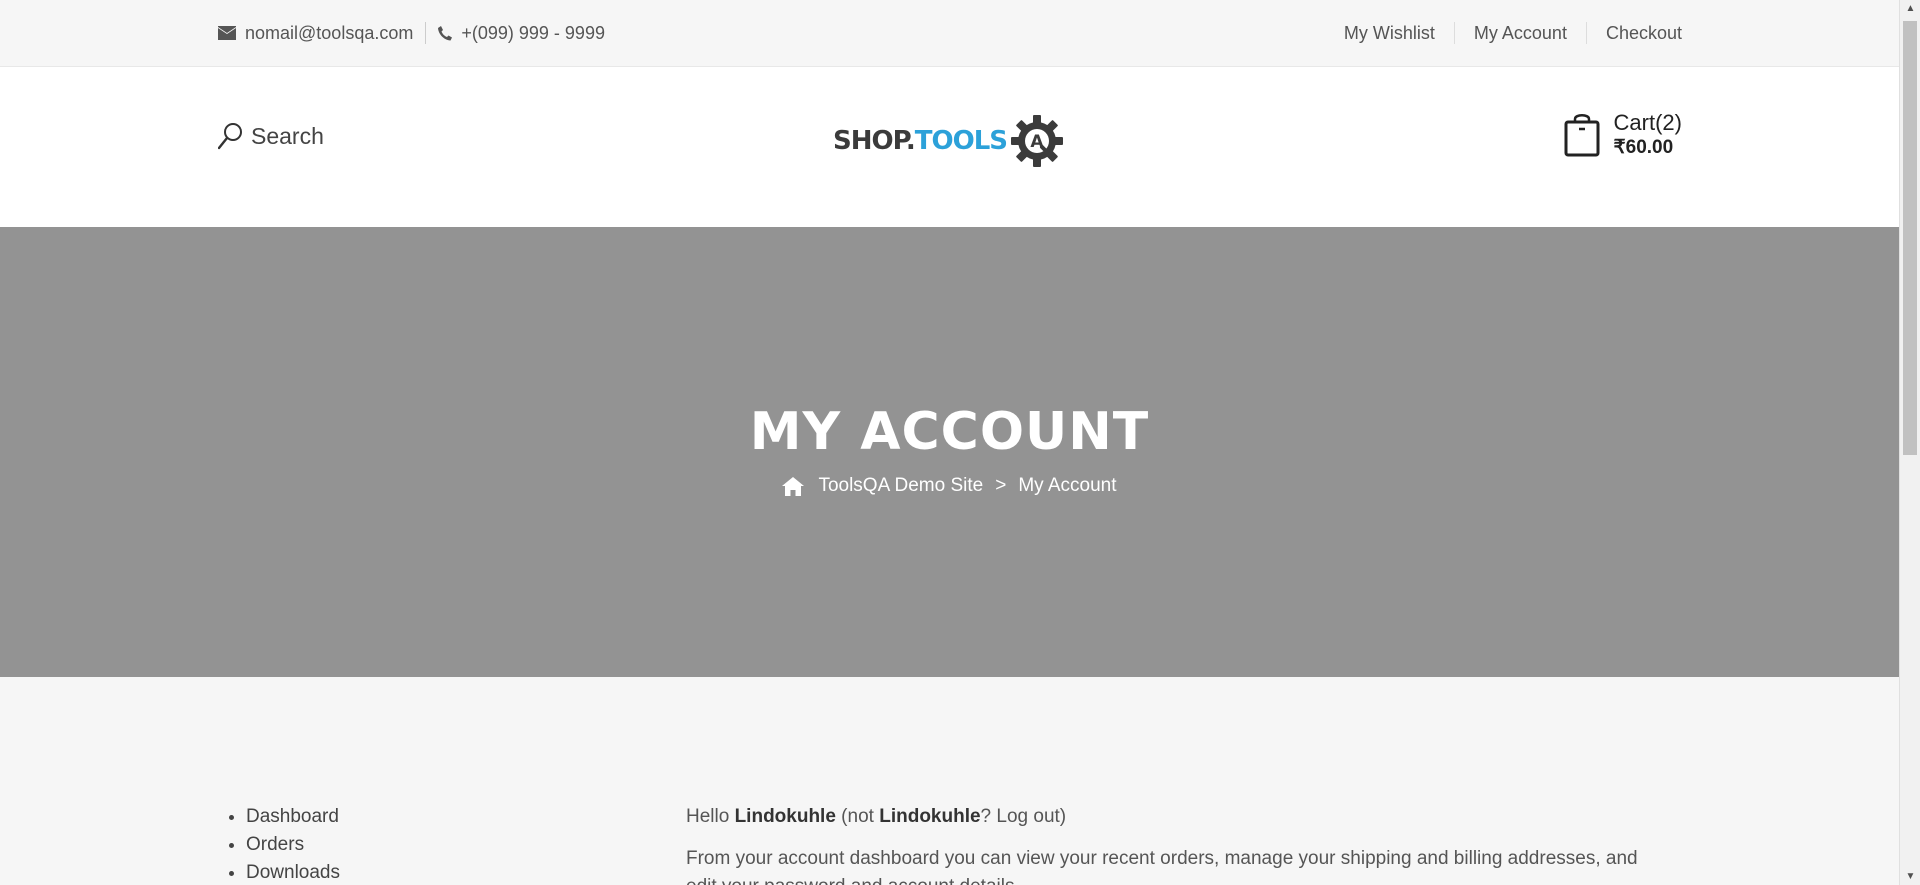 The image size is (1920, 885). Describe the element at coordinates (1036, 141) in the screenshot. I see `gear-logo-icon: A` at that location.